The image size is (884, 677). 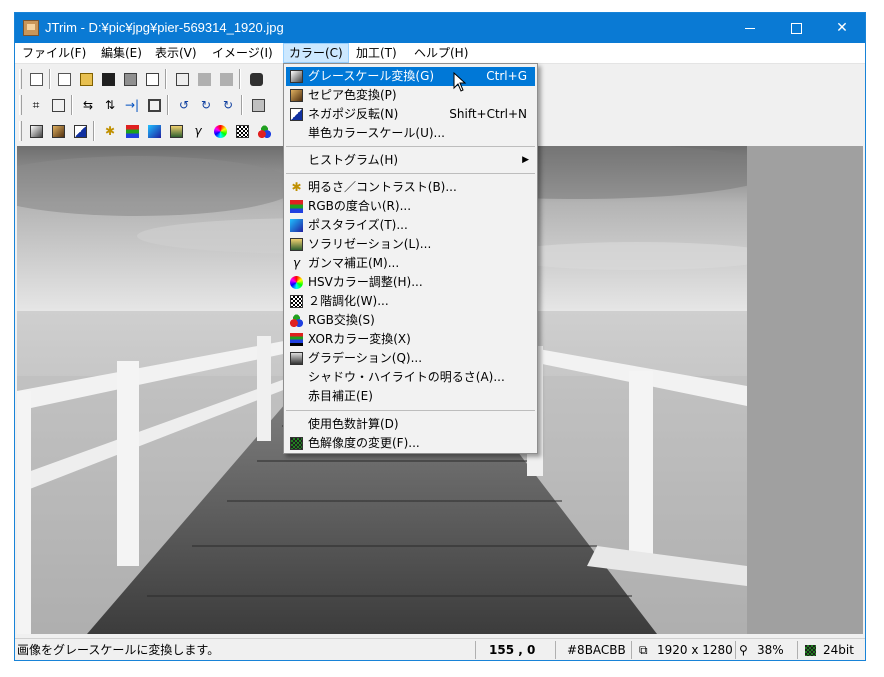 I want to click on menu-separator, so click(x=410, y=146).